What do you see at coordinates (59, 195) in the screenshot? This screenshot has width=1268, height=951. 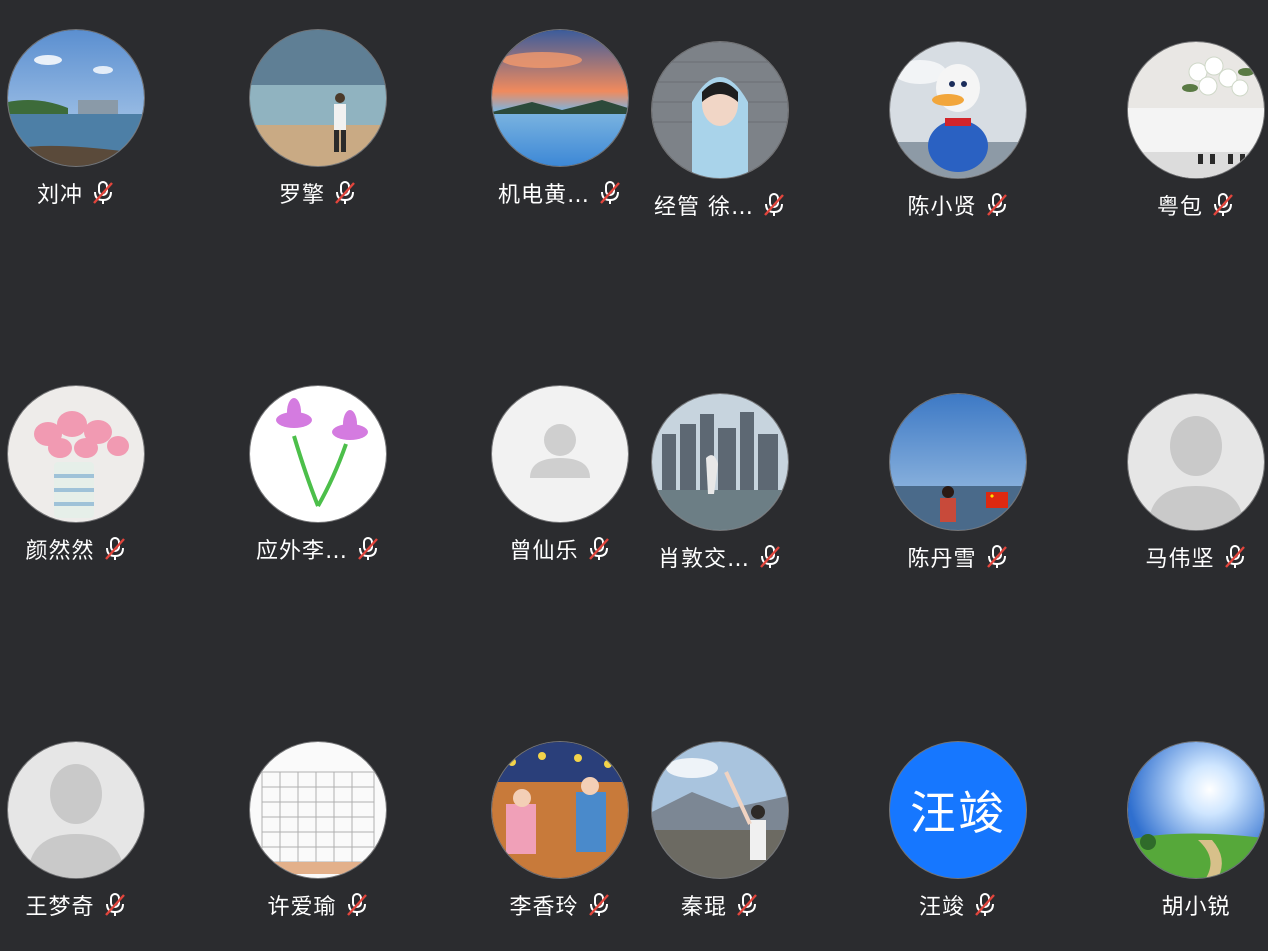 I see `participant-name: 刘冲` at bounding box center [59, 195].